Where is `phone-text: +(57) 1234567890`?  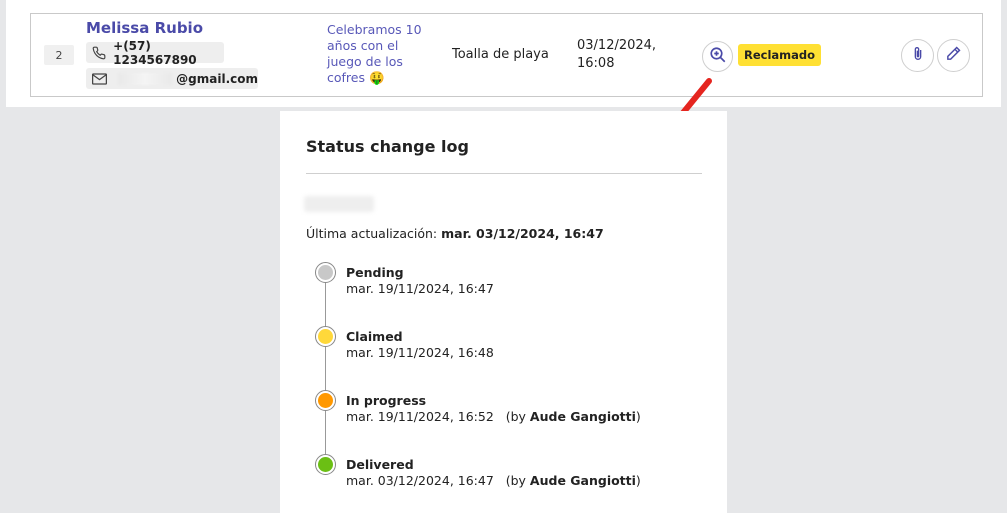
phone-text: +(57) 1234567890 is located at coordinates (155, 52).